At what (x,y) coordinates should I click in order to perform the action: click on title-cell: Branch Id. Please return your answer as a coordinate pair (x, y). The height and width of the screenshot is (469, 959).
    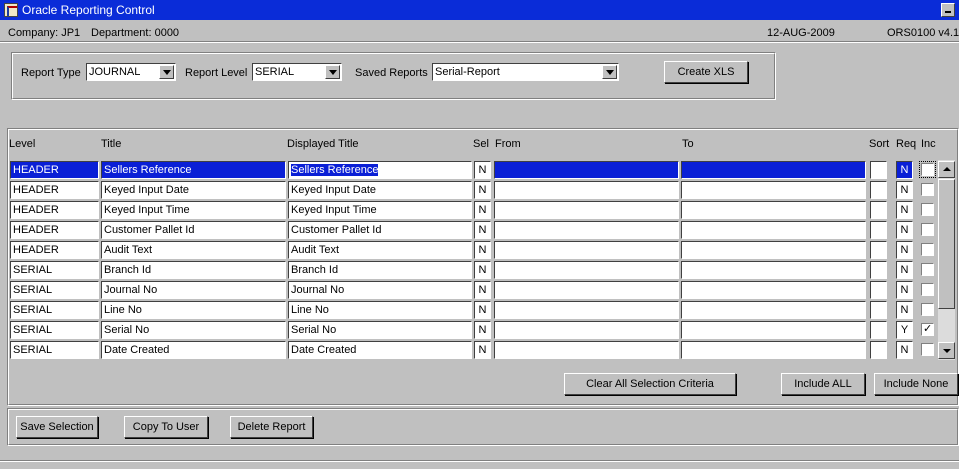
    Looking at the image, I should click on (193, 270).